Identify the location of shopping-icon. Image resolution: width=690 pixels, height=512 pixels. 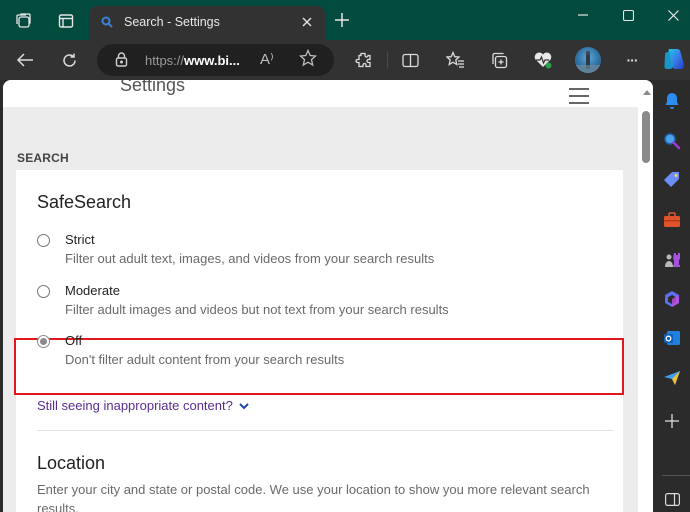
(672, 180).